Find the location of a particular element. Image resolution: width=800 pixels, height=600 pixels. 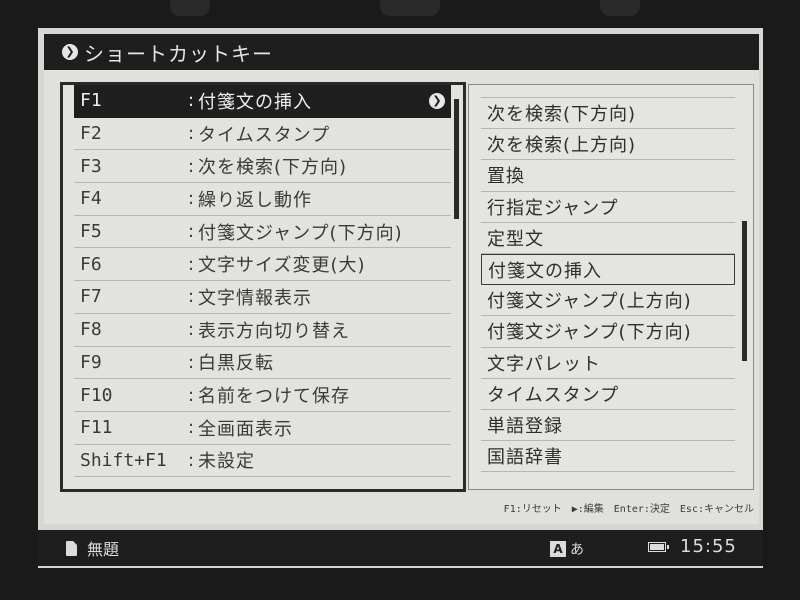

hint-edit: ▶:編集 is located at coordinates (587, 509).